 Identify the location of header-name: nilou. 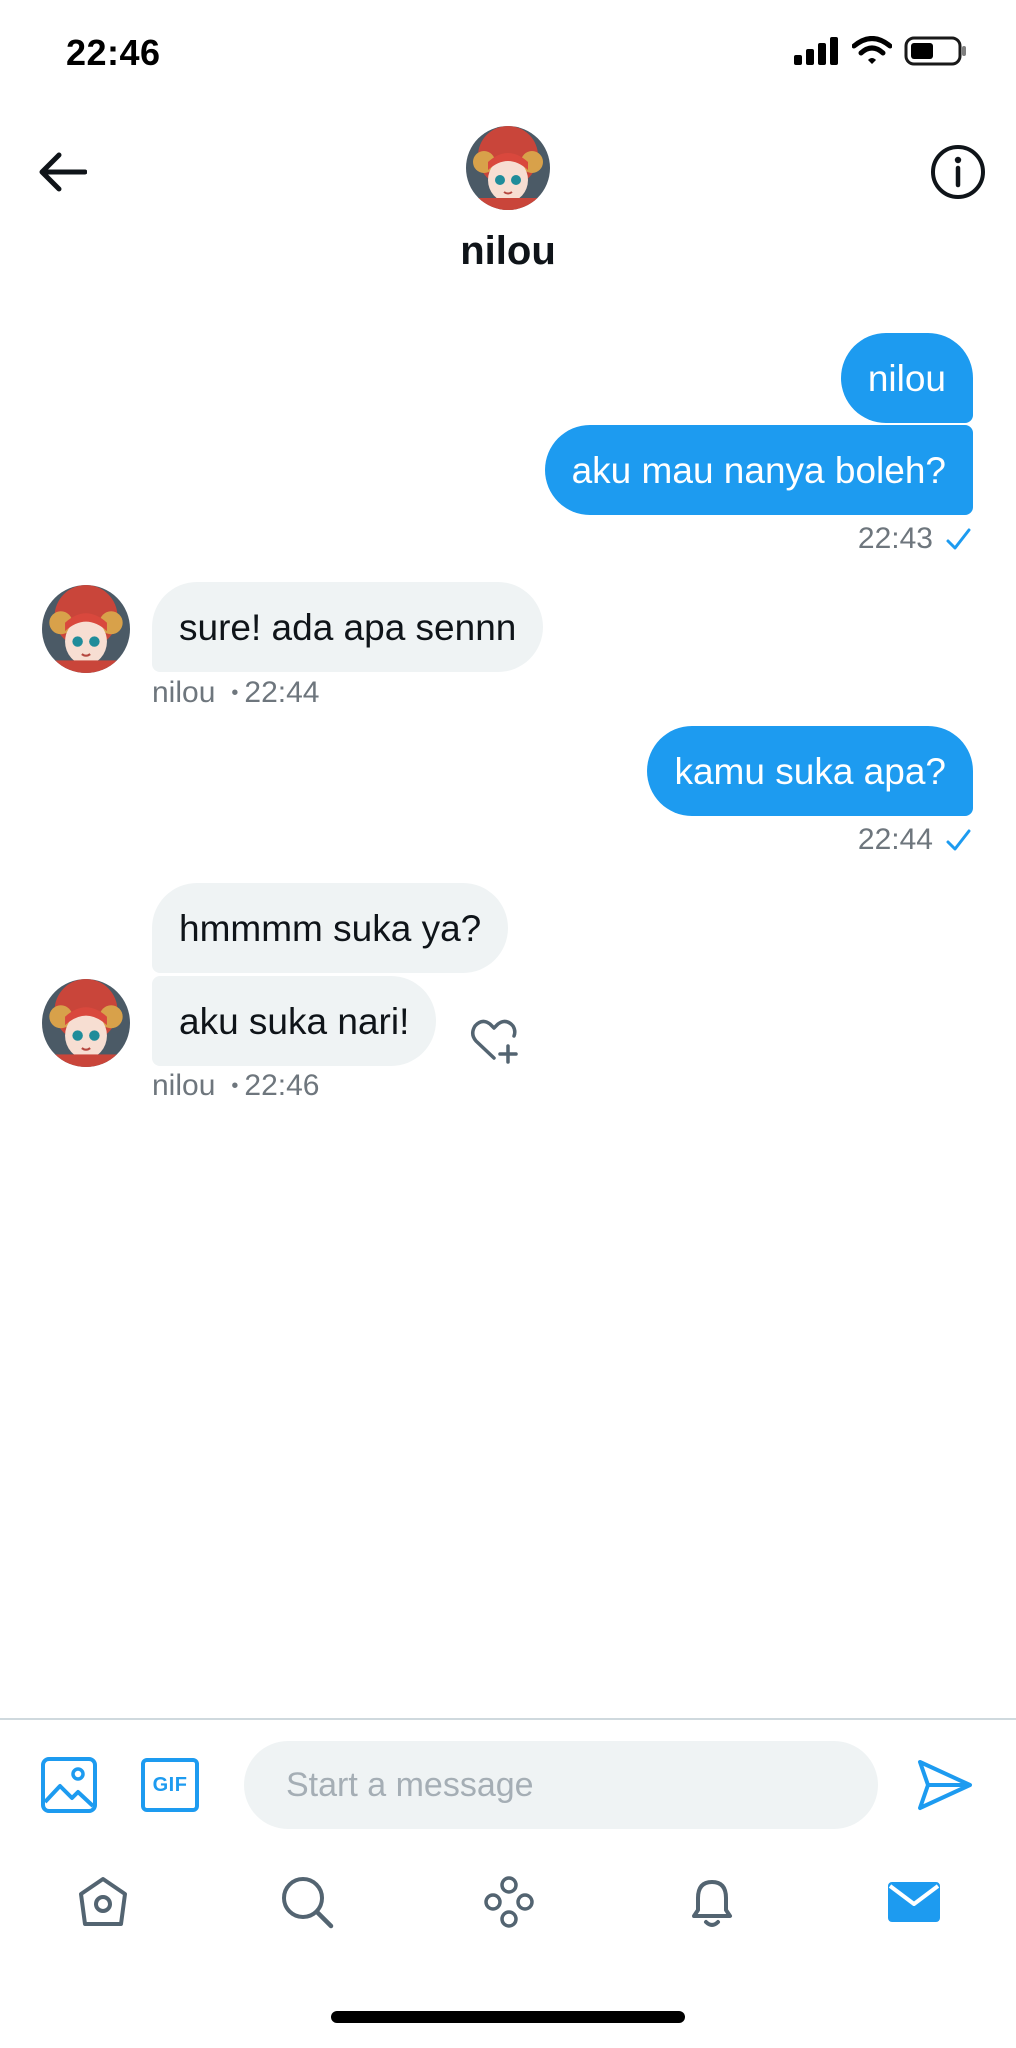
(508, 251).